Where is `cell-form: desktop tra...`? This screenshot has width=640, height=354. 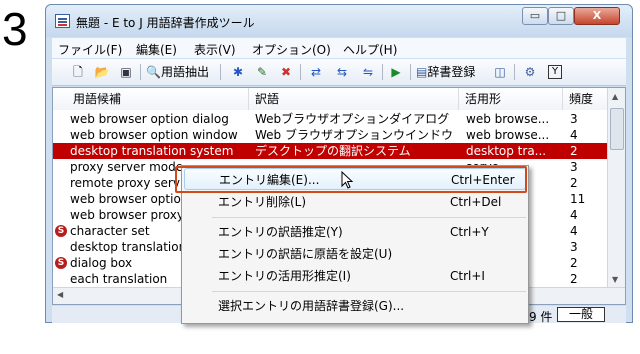 cell-form: desktop tra... is located at coordinates (506, 151).